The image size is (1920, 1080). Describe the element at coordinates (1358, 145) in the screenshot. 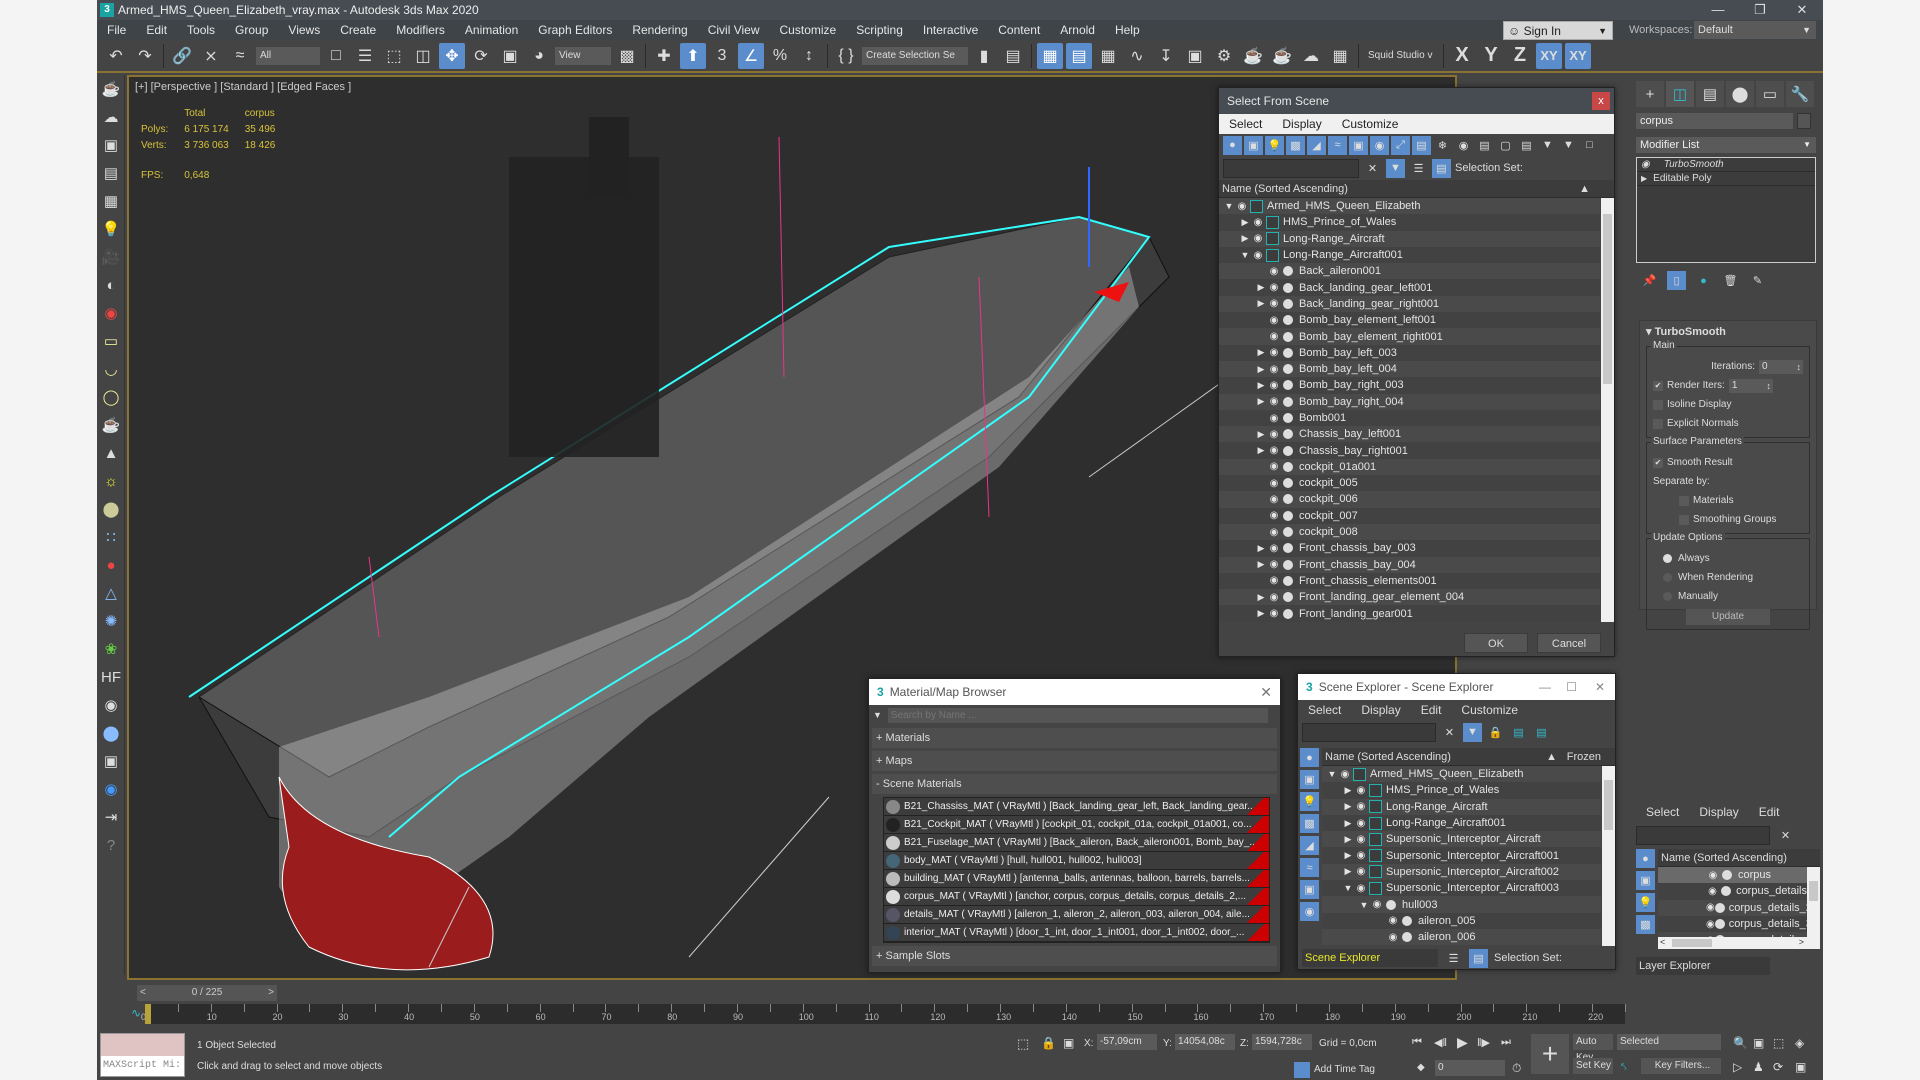

I see `groups-filter-icon: ▣` at that location.